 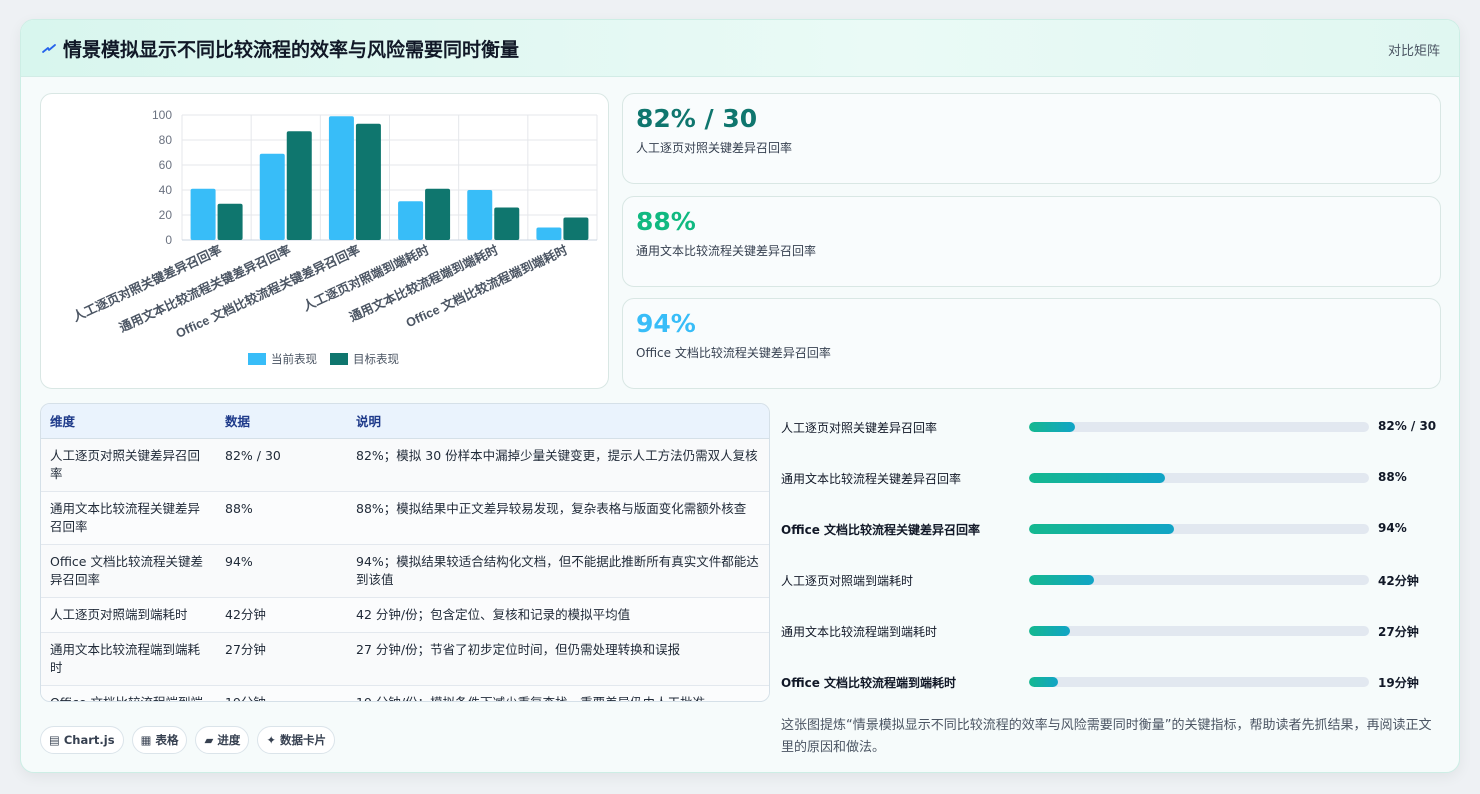 I want to click on table-header: 维度, so click(x=128, y=421).